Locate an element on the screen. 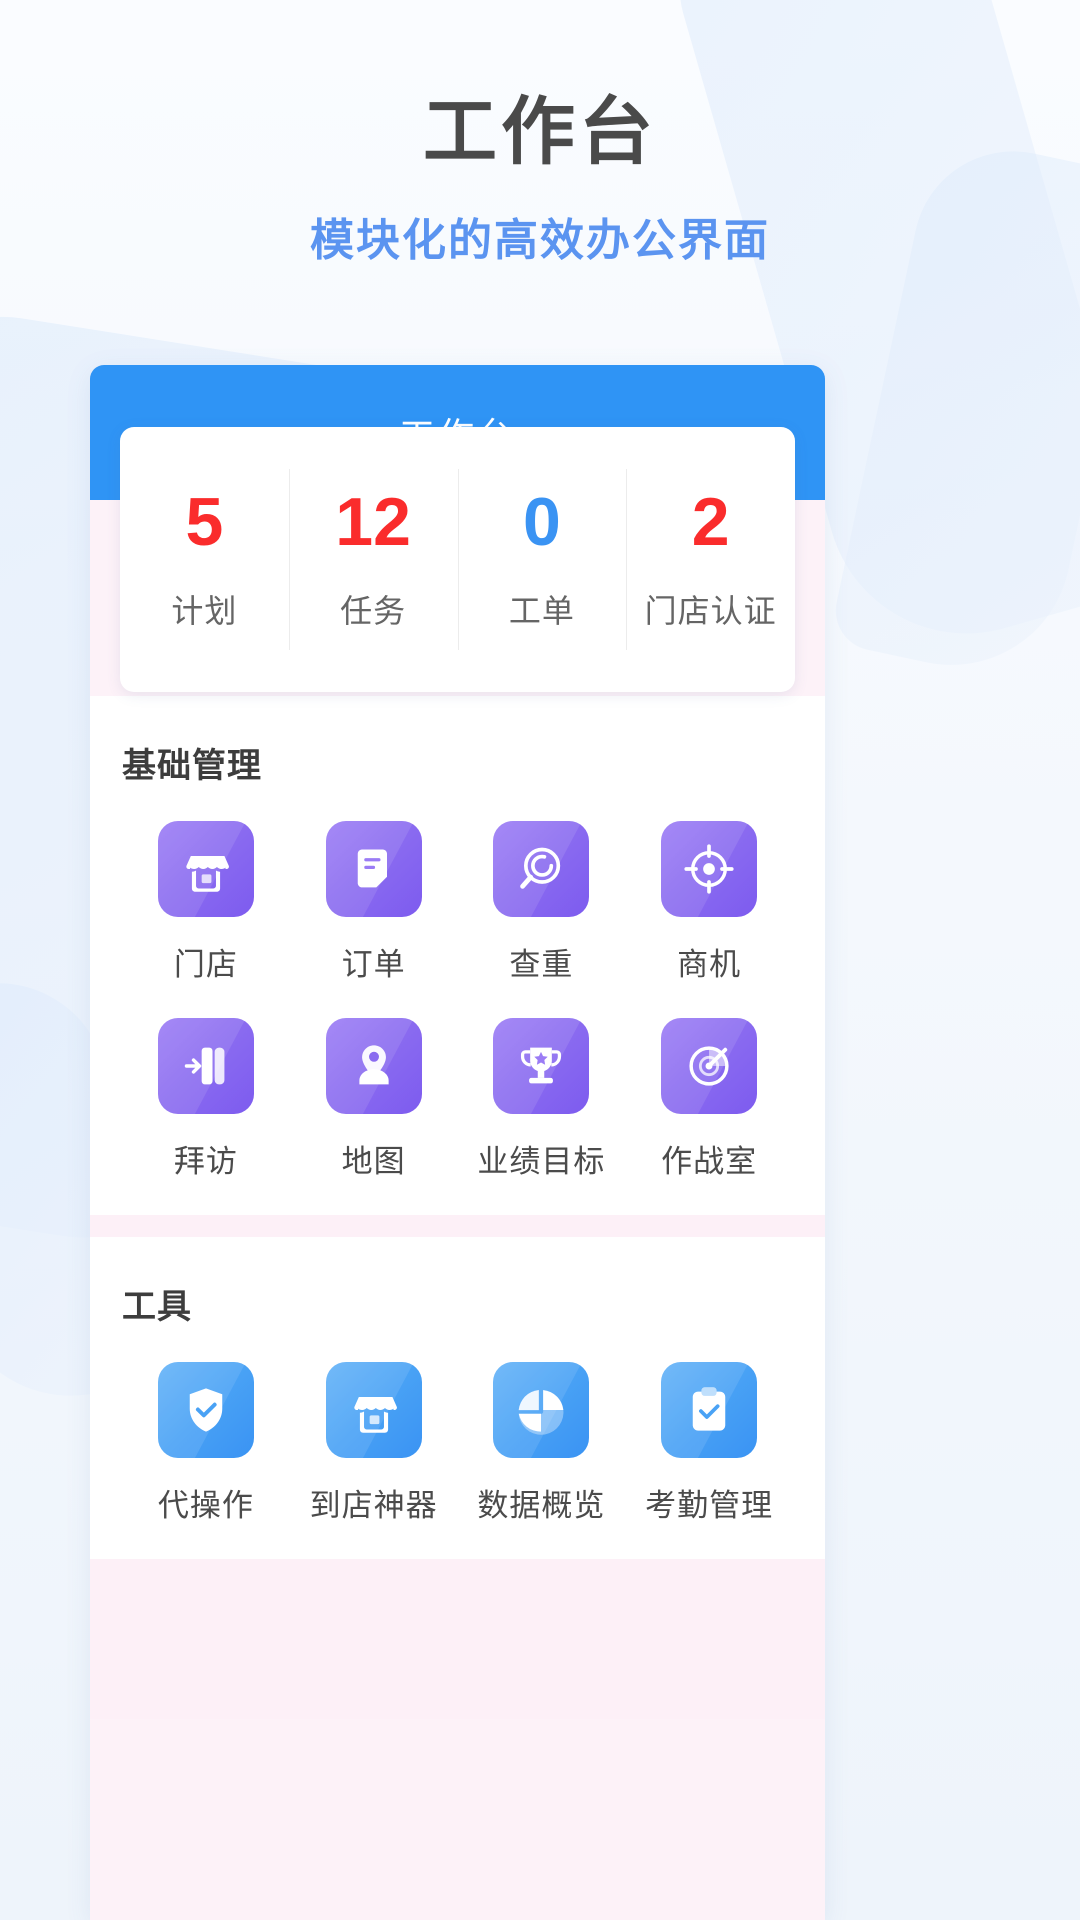  stats-card: 5 计划 12 任务 0 工单 2 门店认证 is located at coordinates (457, 559).